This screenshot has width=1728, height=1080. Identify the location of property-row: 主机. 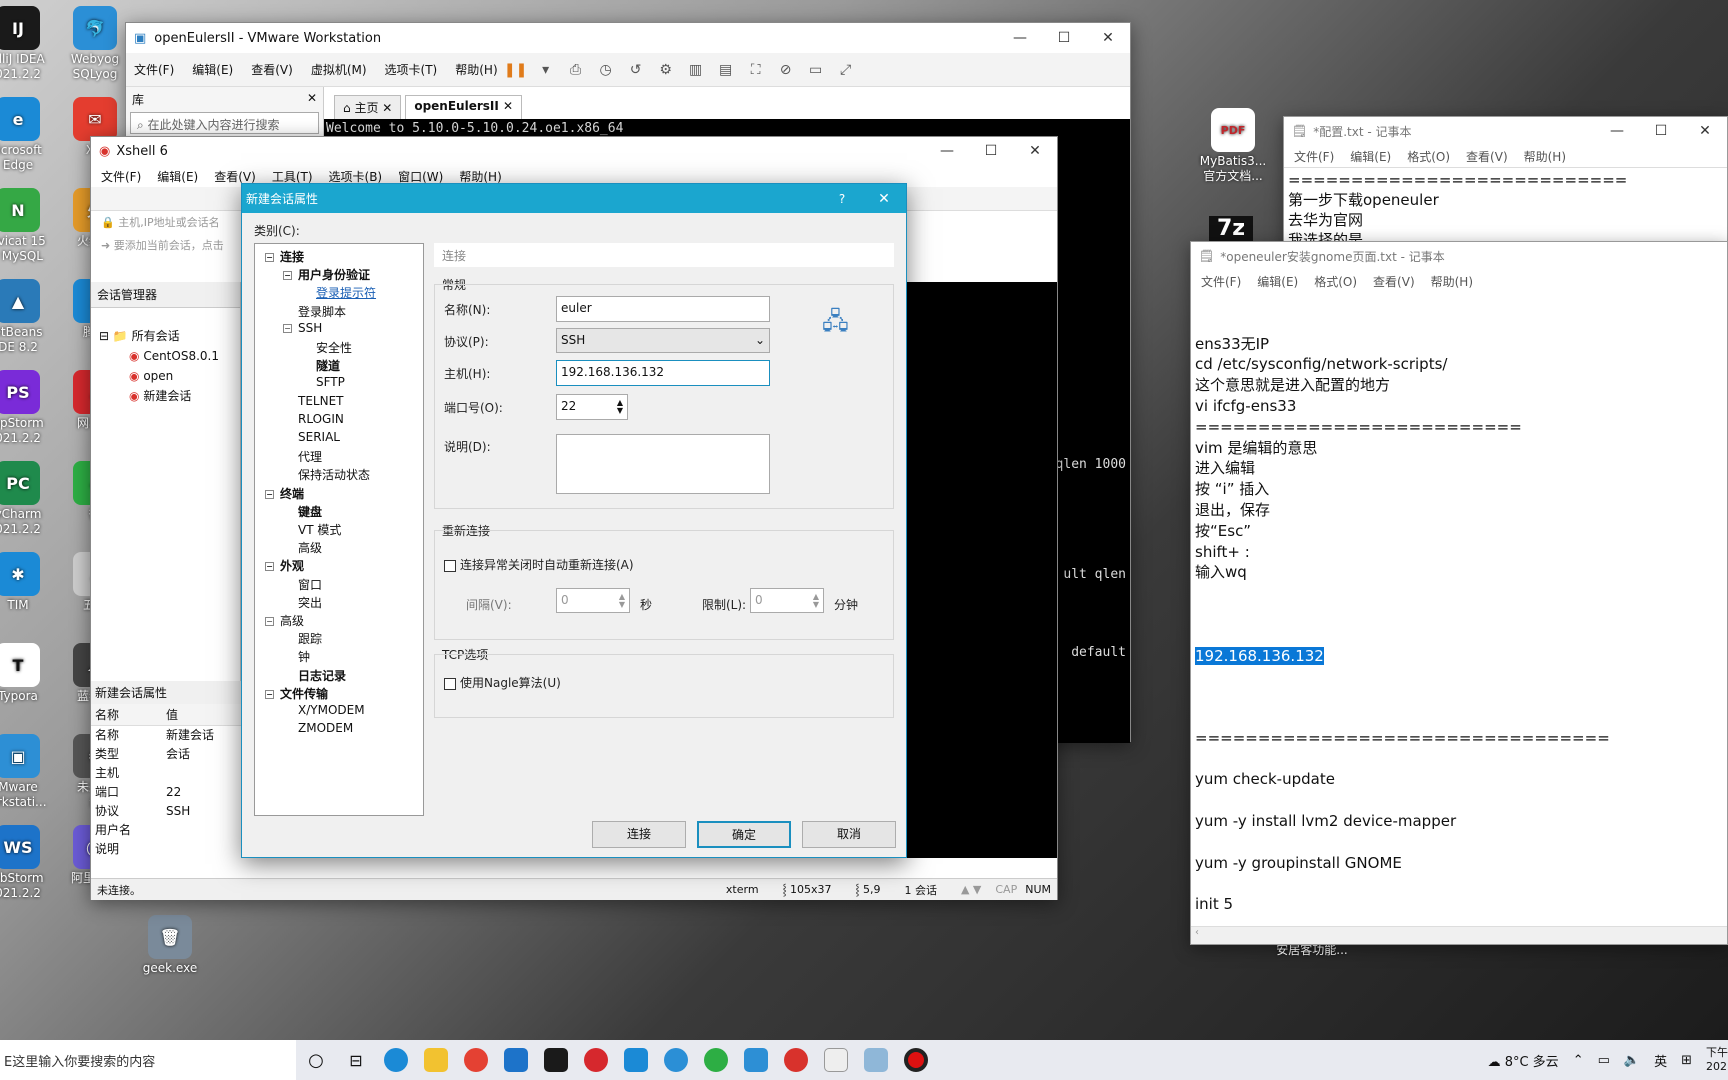
(166, 773).